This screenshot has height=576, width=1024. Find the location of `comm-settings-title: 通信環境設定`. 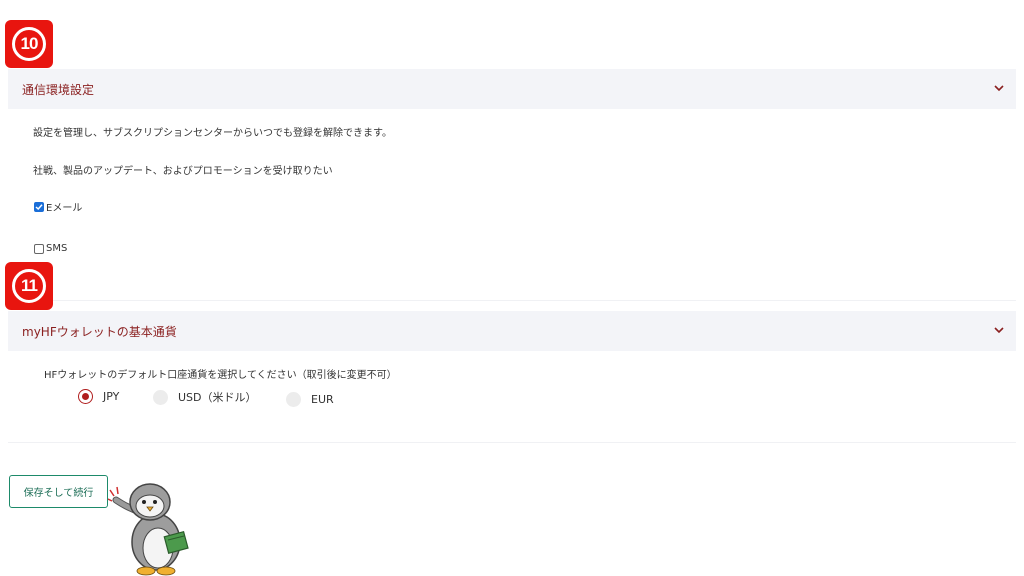

comm-settings-title: 通信環境設定 is located at coordinates (58, 89).